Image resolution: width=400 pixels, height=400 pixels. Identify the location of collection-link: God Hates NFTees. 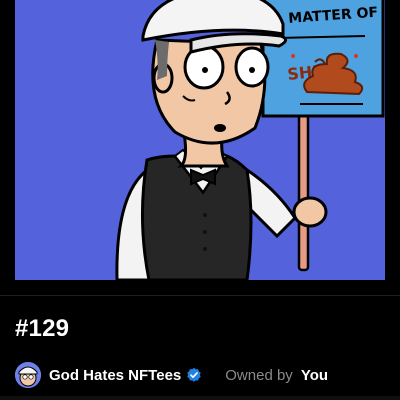
(108, 375).